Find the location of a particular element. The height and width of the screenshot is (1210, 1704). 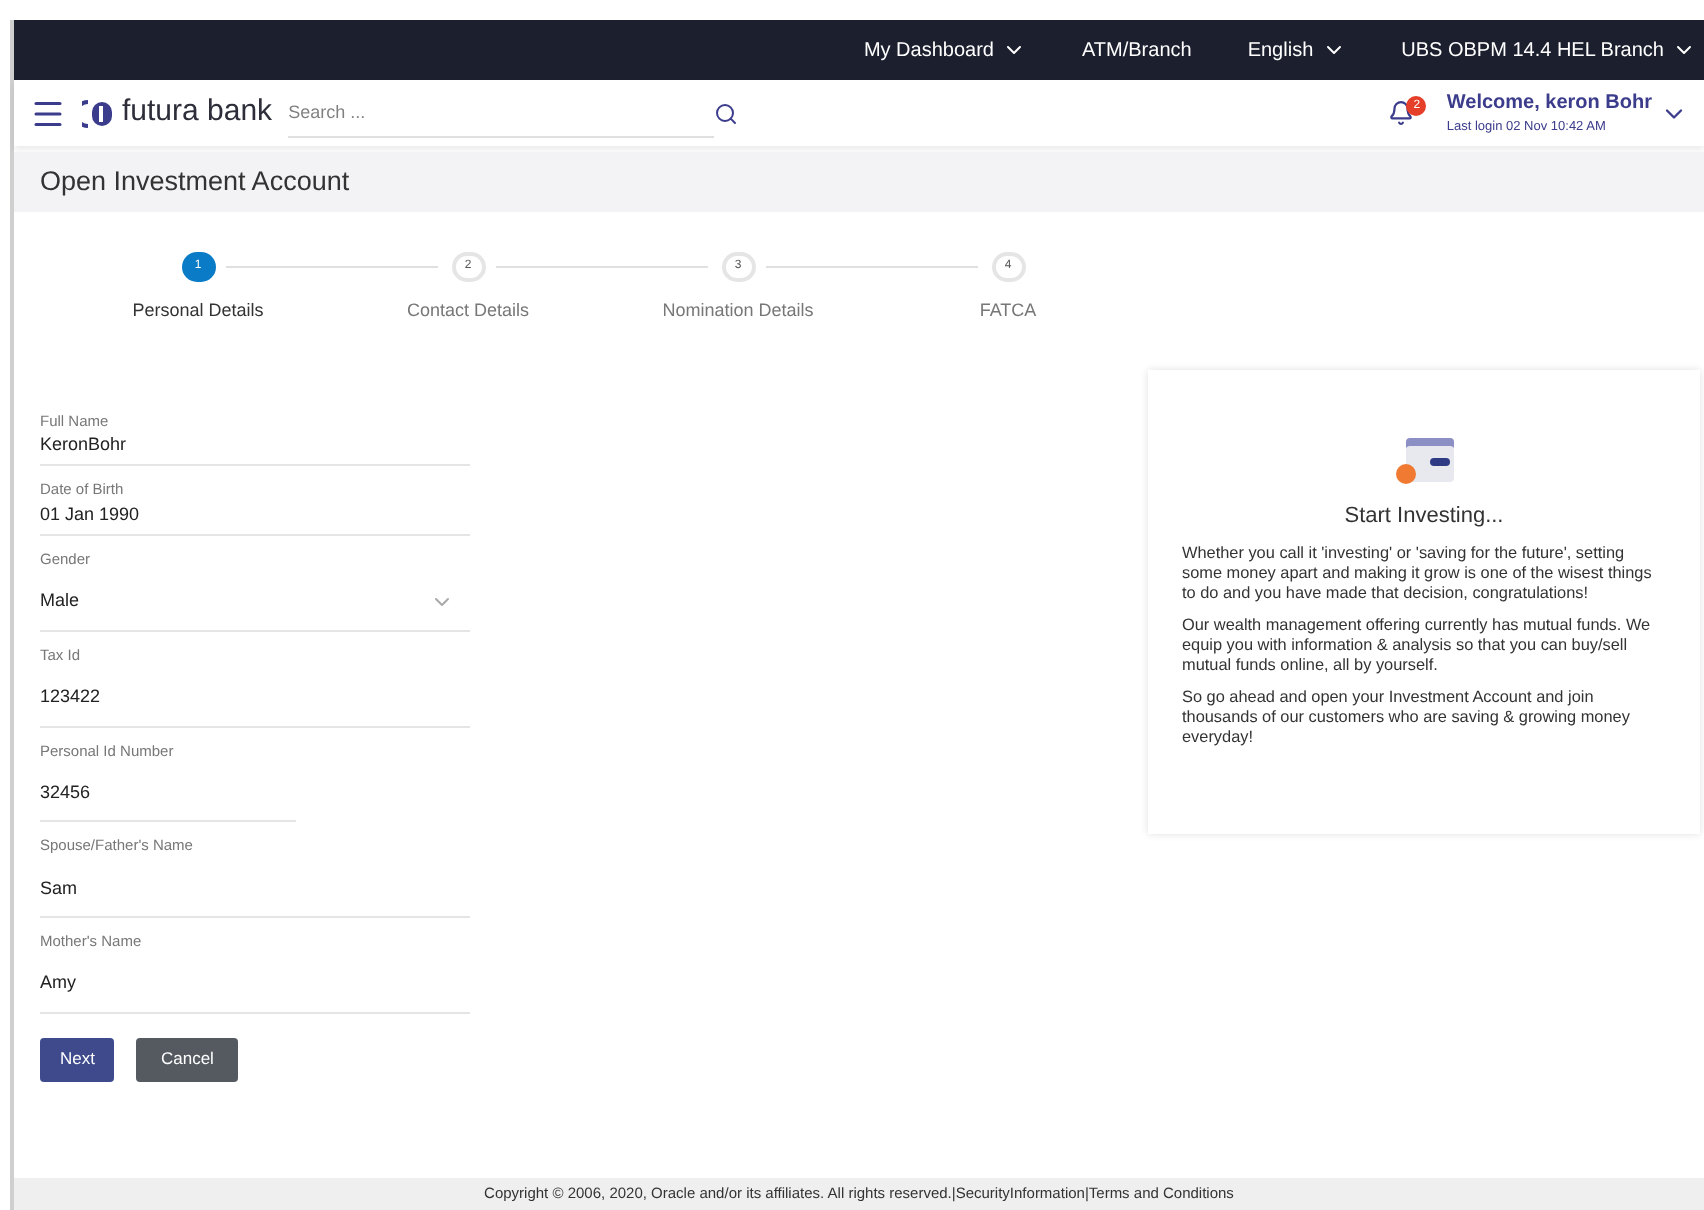

field-value: Amy is located at coordinates (58, 983).